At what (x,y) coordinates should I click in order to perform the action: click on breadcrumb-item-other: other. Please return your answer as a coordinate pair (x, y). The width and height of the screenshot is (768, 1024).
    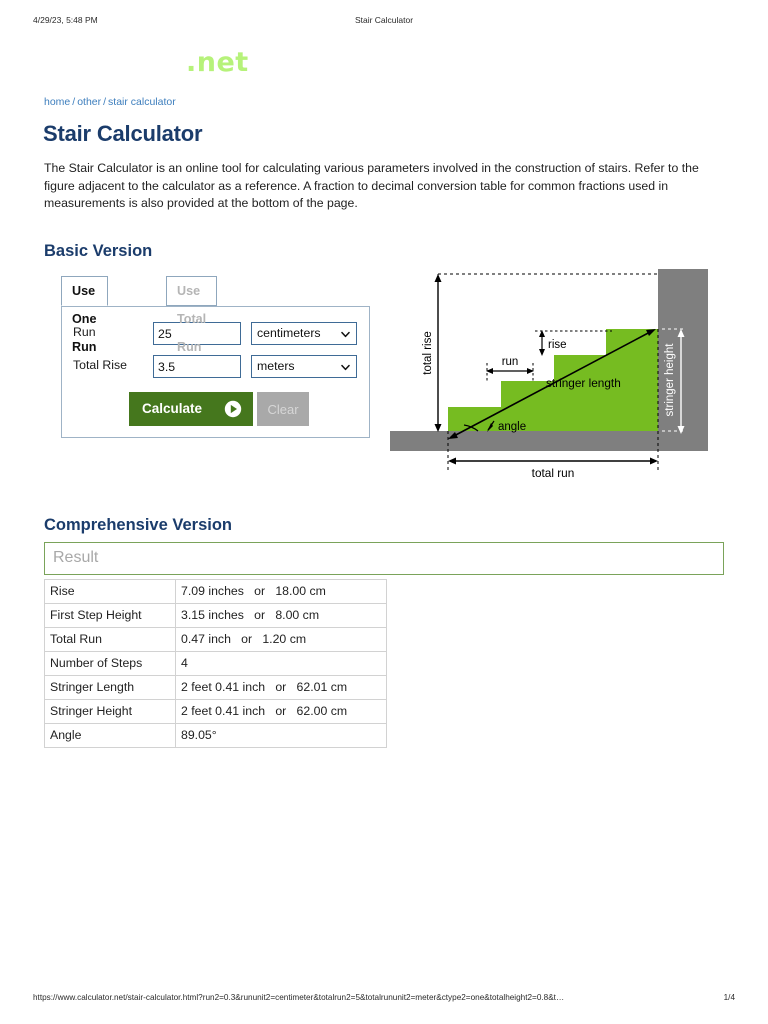
    Looking at the image, I should click on (89, 102).